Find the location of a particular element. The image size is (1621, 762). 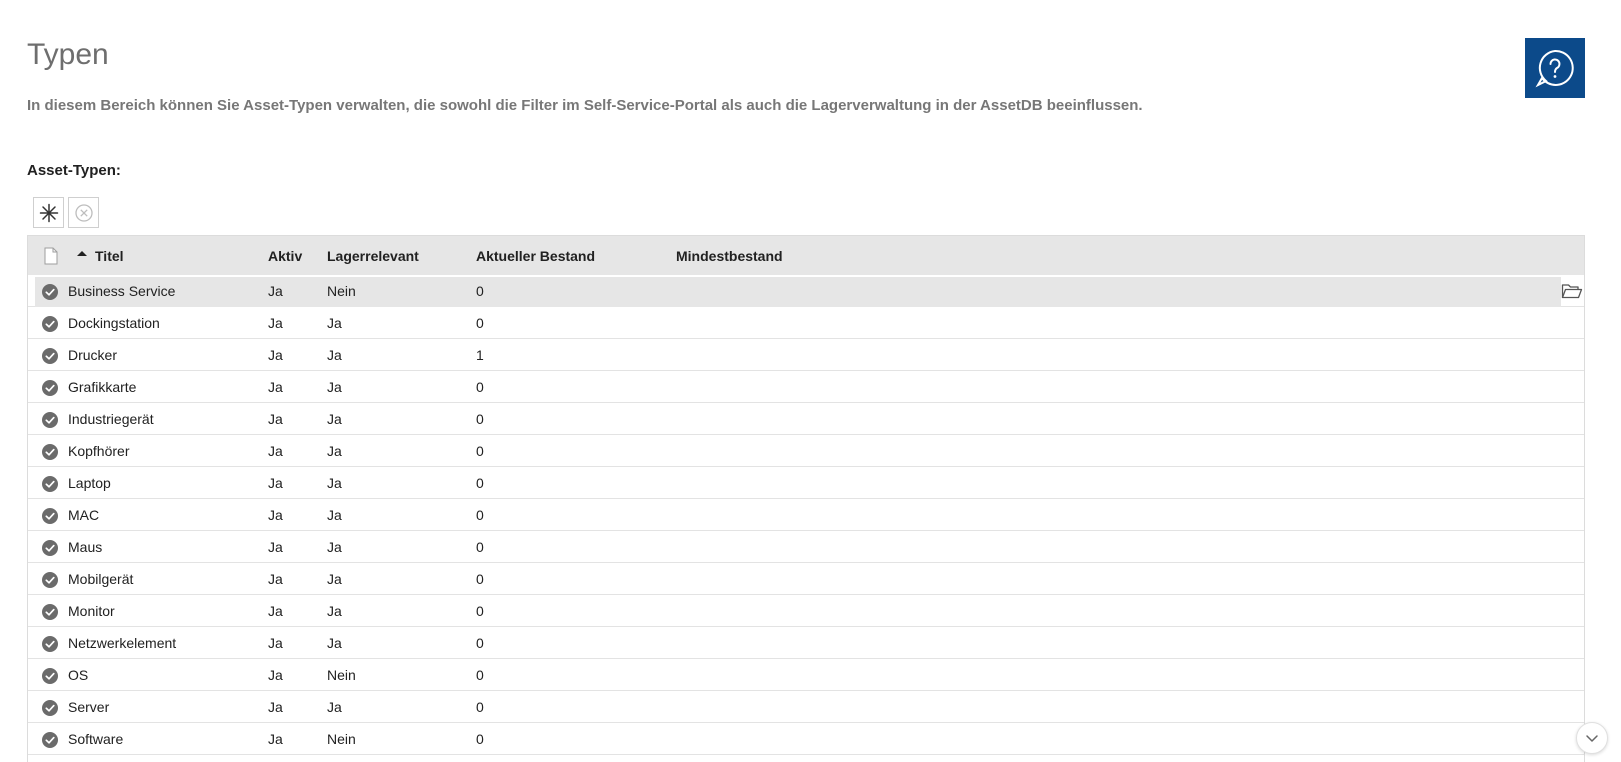

column-header-active: Aktiv is located at coordinates (285, 256).